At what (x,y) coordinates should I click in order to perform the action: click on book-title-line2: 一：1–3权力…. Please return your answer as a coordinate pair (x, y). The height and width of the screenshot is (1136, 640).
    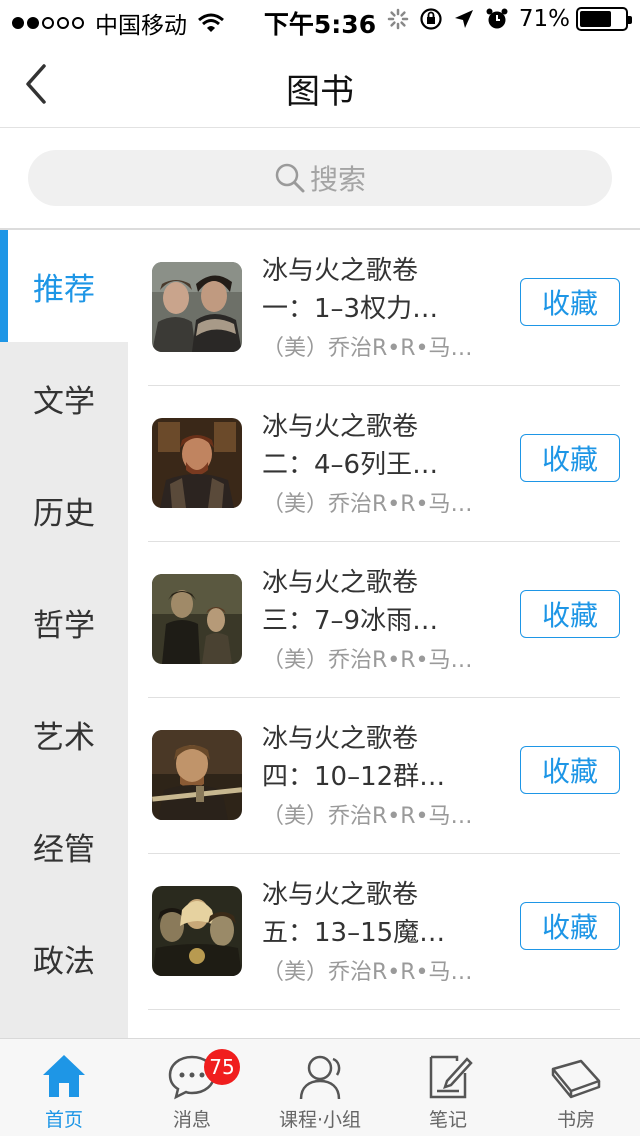
    Looking at the image, I should click on (350, 309).